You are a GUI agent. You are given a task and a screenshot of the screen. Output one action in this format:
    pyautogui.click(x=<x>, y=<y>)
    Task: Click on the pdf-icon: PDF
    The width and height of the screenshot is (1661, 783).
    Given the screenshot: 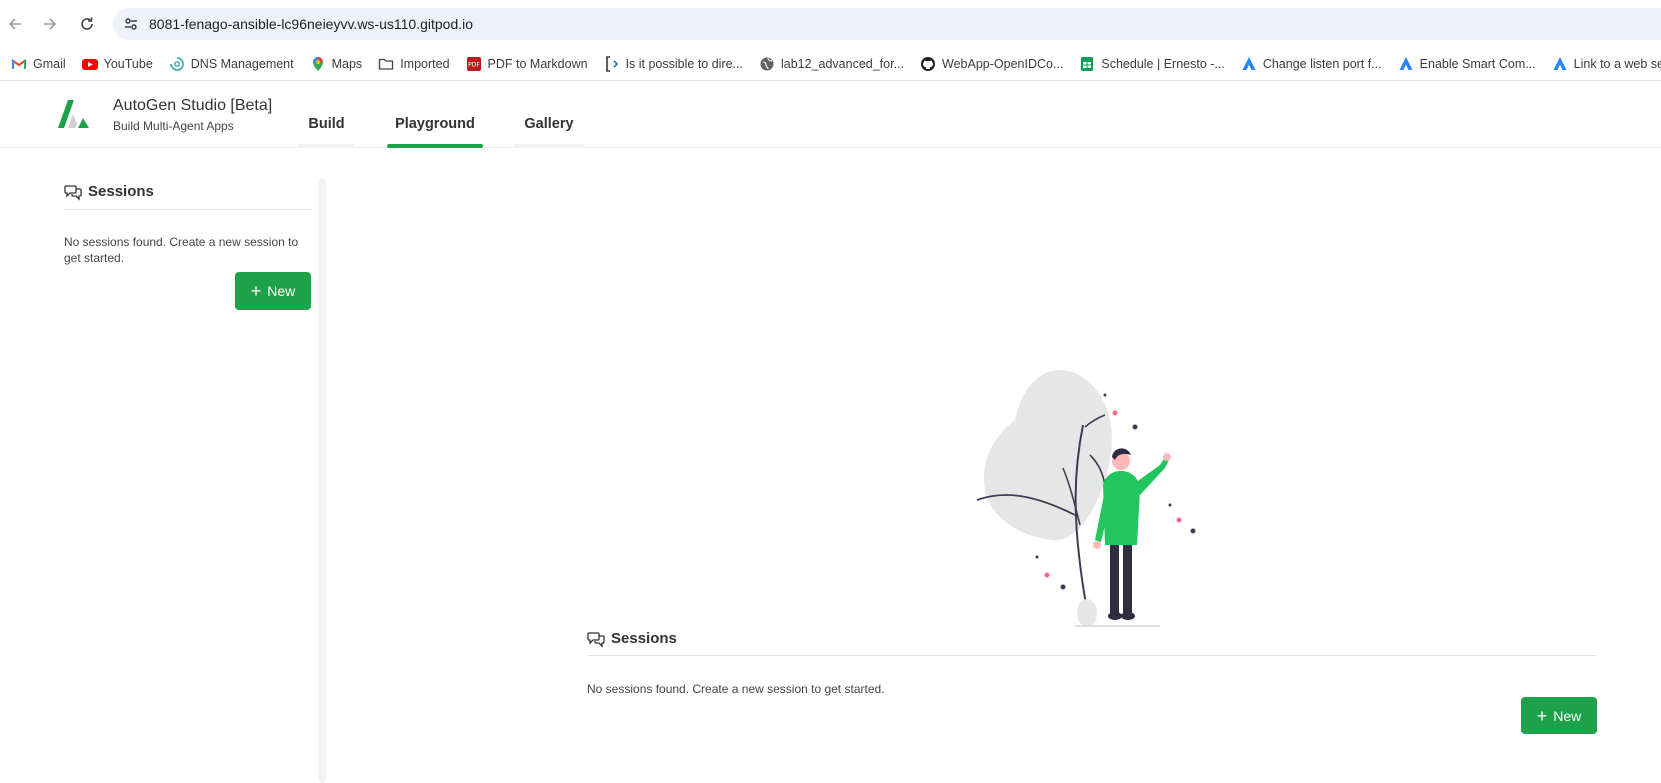 What is the action you would take?
    pyautogui.click(x=474, y=64)
    